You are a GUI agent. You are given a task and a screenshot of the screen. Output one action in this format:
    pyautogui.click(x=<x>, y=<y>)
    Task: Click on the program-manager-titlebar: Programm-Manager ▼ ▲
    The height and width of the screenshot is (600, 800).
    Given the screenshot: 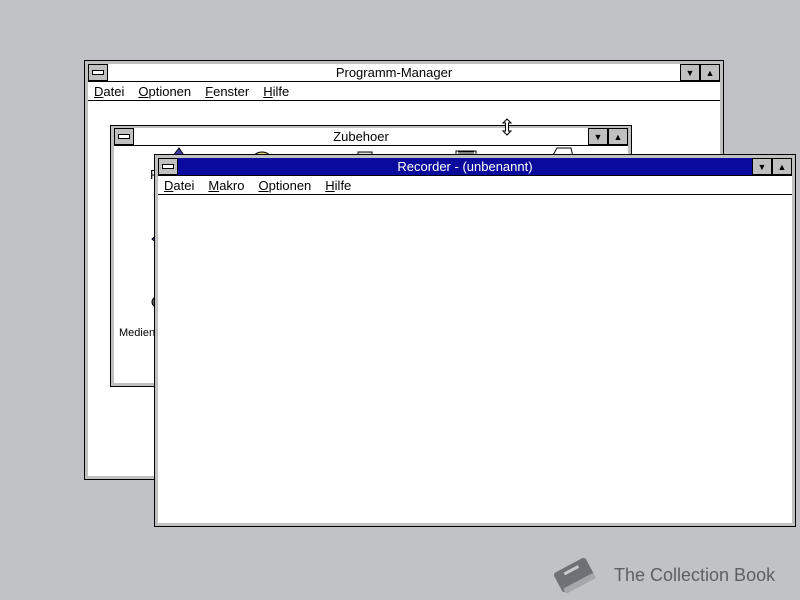 What is the action you would take?
    pyautogui.click(x=404, y=73)
    